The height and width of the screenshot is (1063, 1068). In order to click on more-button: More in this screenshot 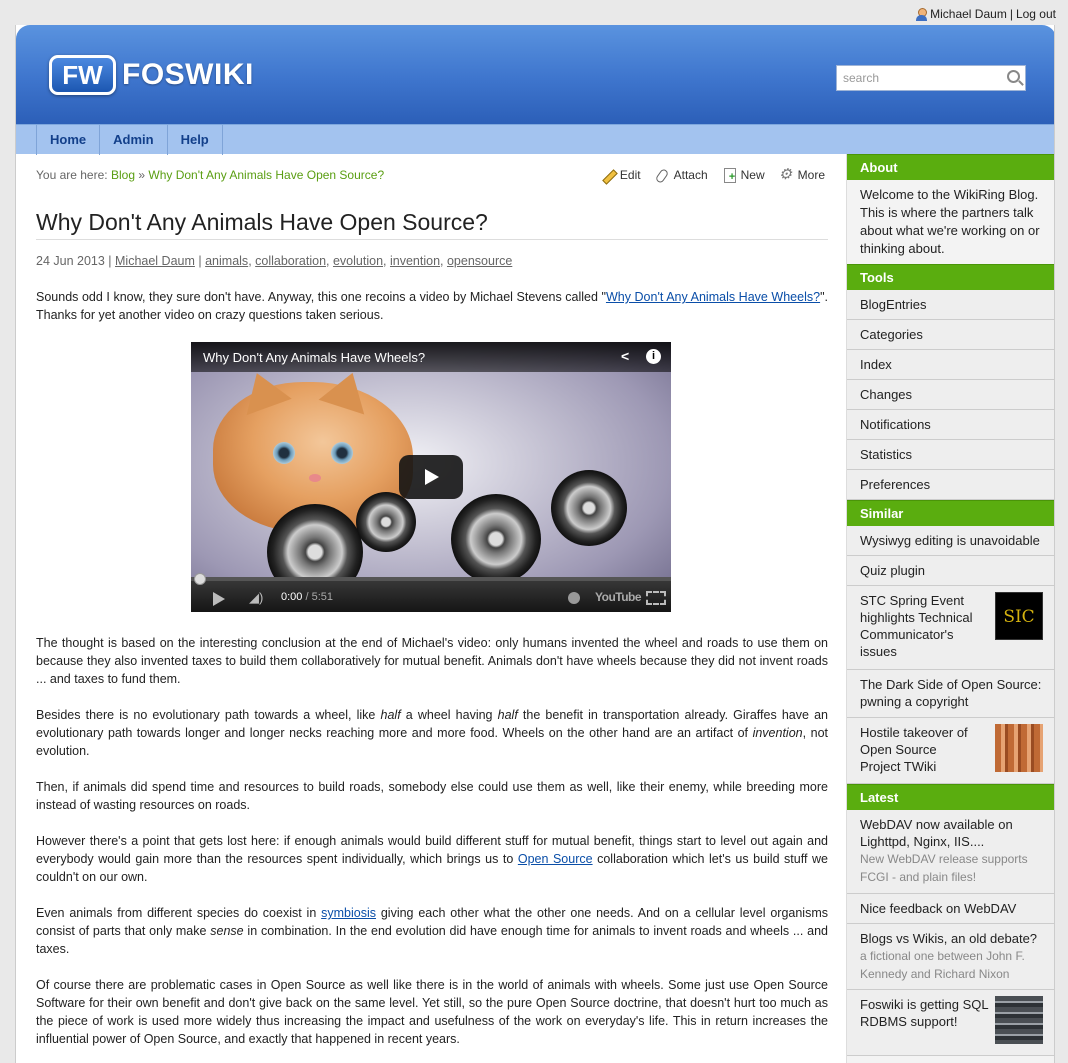, I will do `click(802, 174)`.